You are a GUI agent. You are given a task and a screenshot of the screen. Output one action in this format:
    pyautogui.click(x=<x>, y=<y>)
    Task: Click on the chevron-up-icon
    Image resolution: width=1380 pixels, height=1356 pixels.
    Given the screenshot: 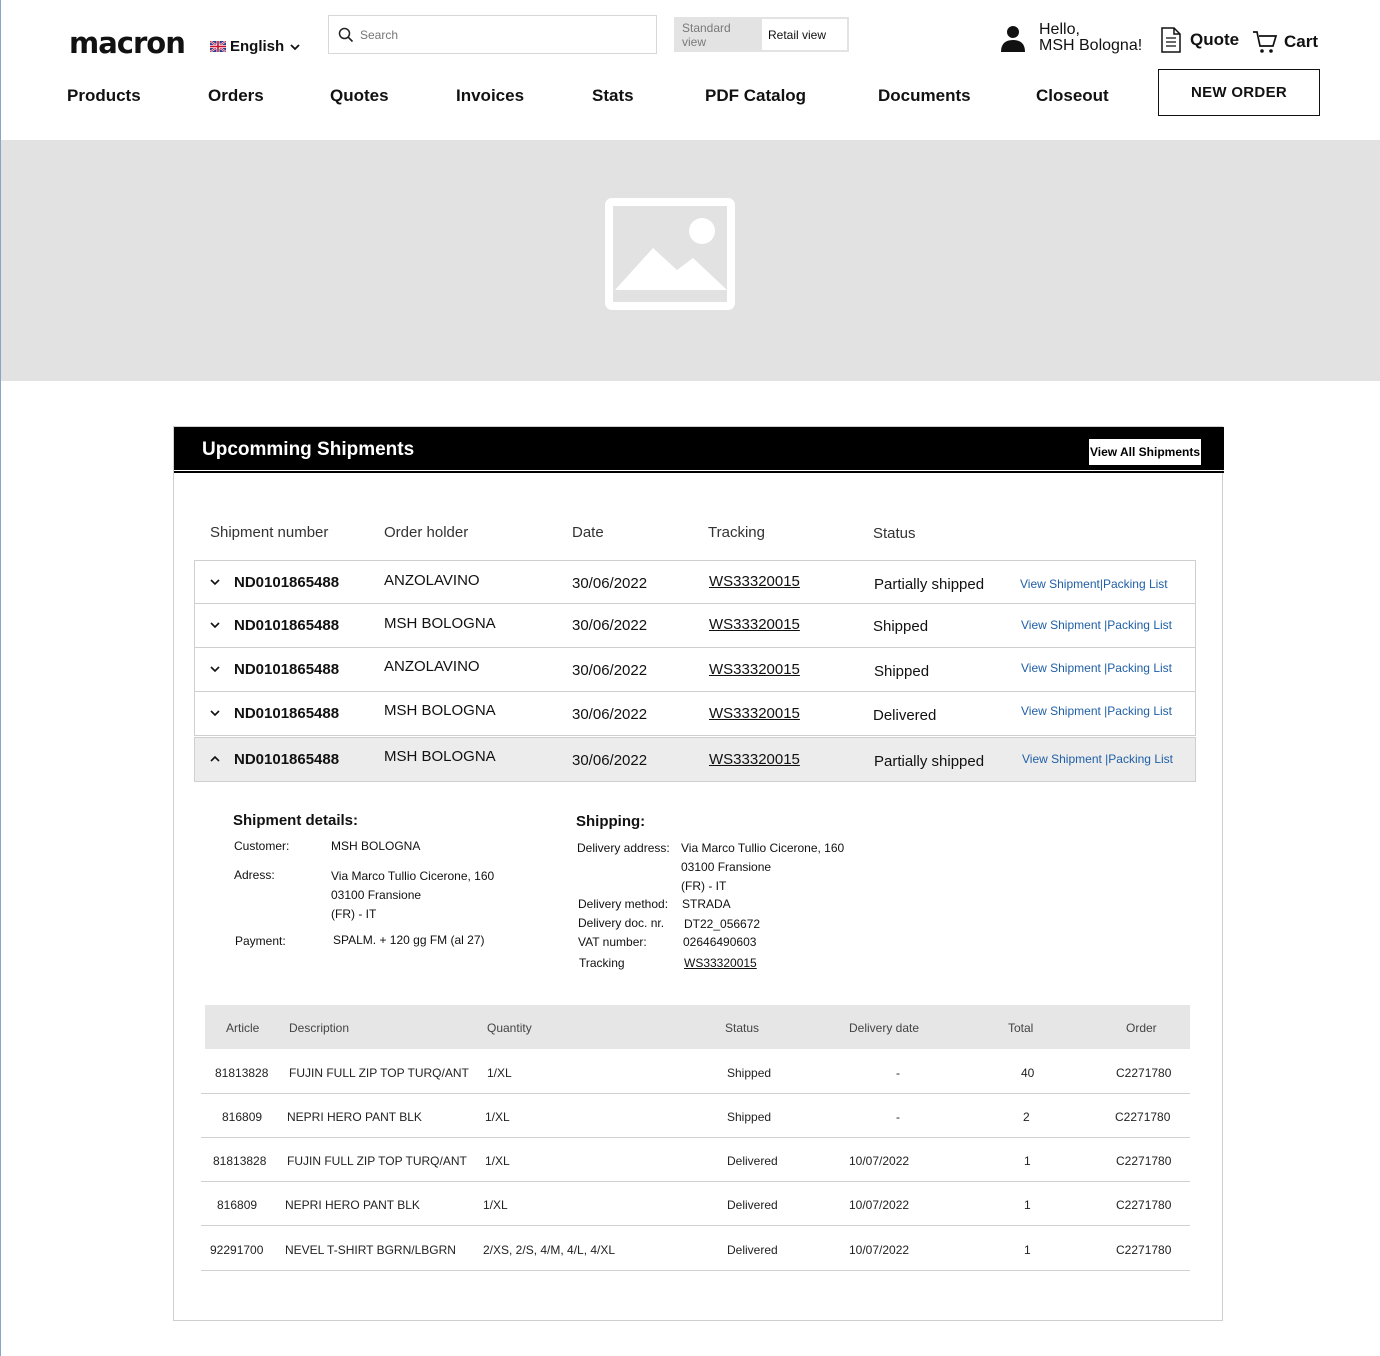 What is the action you would take?
    pyautogui.click(x=215, y=759)
    